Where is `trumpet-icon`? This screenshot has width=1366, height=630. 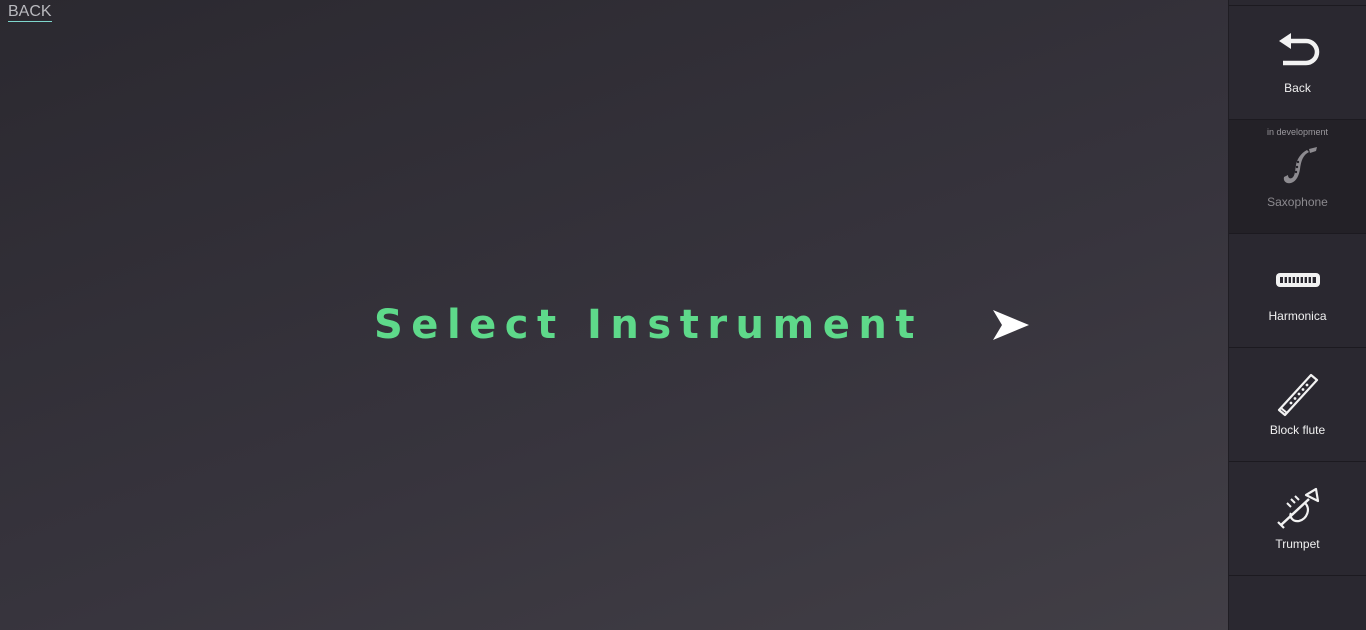 trumpet-icon is located at coordinates (1297, 508).